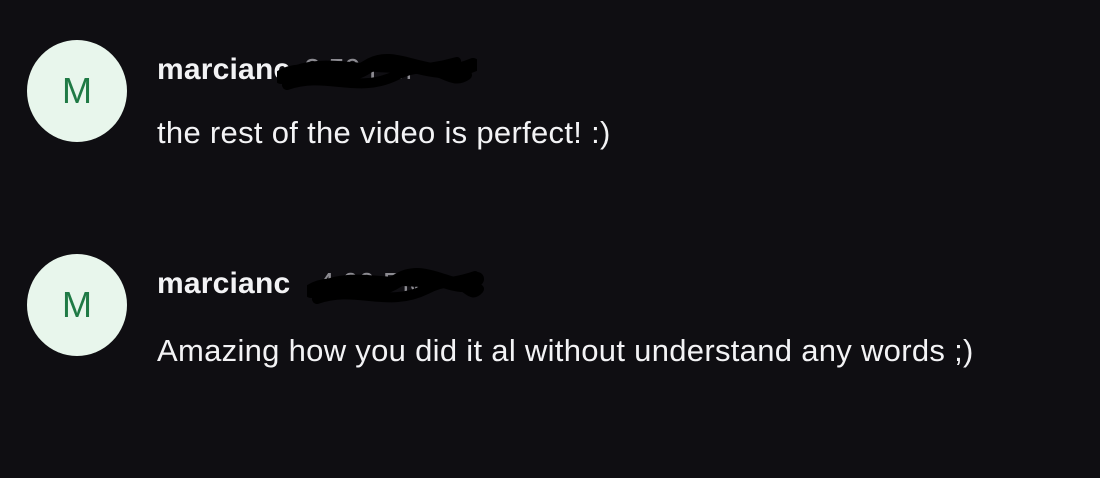 Image resolution: width=1100 pixels, height=478 pixels. What do you see at coordinates (384, 132) in the screenshot?
I see `message-text: the rest of the video is perfect! :)` at bounding box center [384, 132].